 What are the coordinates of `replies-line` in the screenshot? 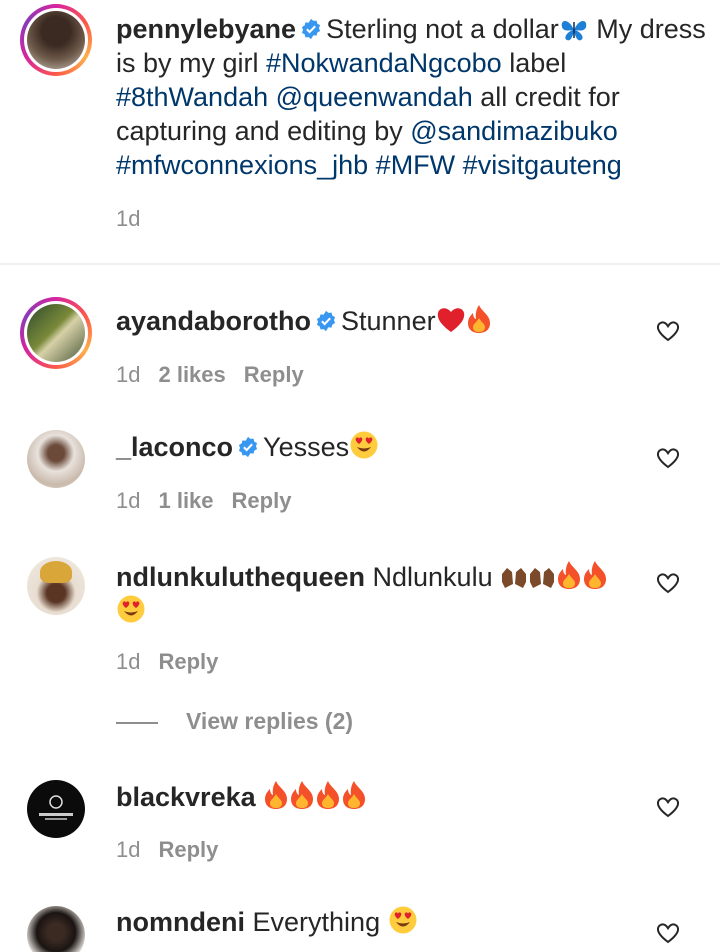 It's located at (137, 723).